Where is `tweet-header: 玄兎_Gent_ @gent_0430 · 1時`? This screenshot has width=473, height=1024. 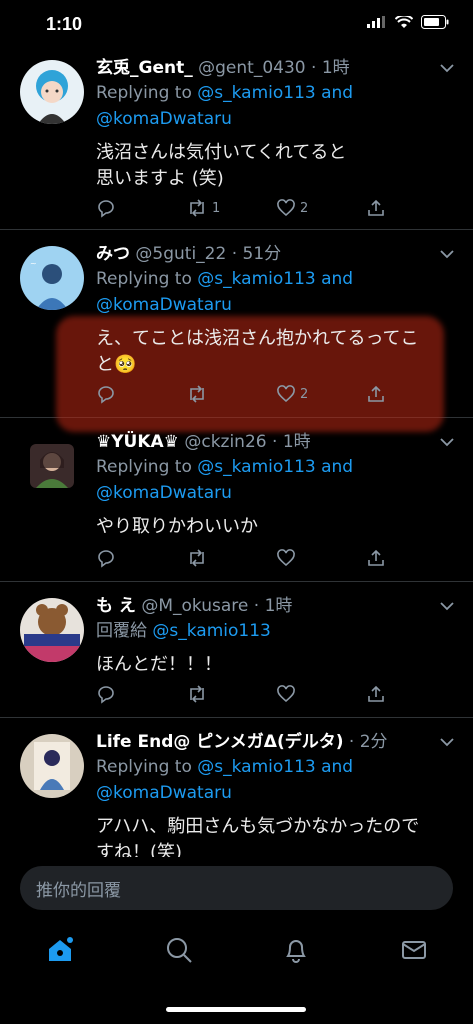
tweet-header: 玄兎_Gent_ @gent_0430 · 1時 is located at coordinates (223, 68).